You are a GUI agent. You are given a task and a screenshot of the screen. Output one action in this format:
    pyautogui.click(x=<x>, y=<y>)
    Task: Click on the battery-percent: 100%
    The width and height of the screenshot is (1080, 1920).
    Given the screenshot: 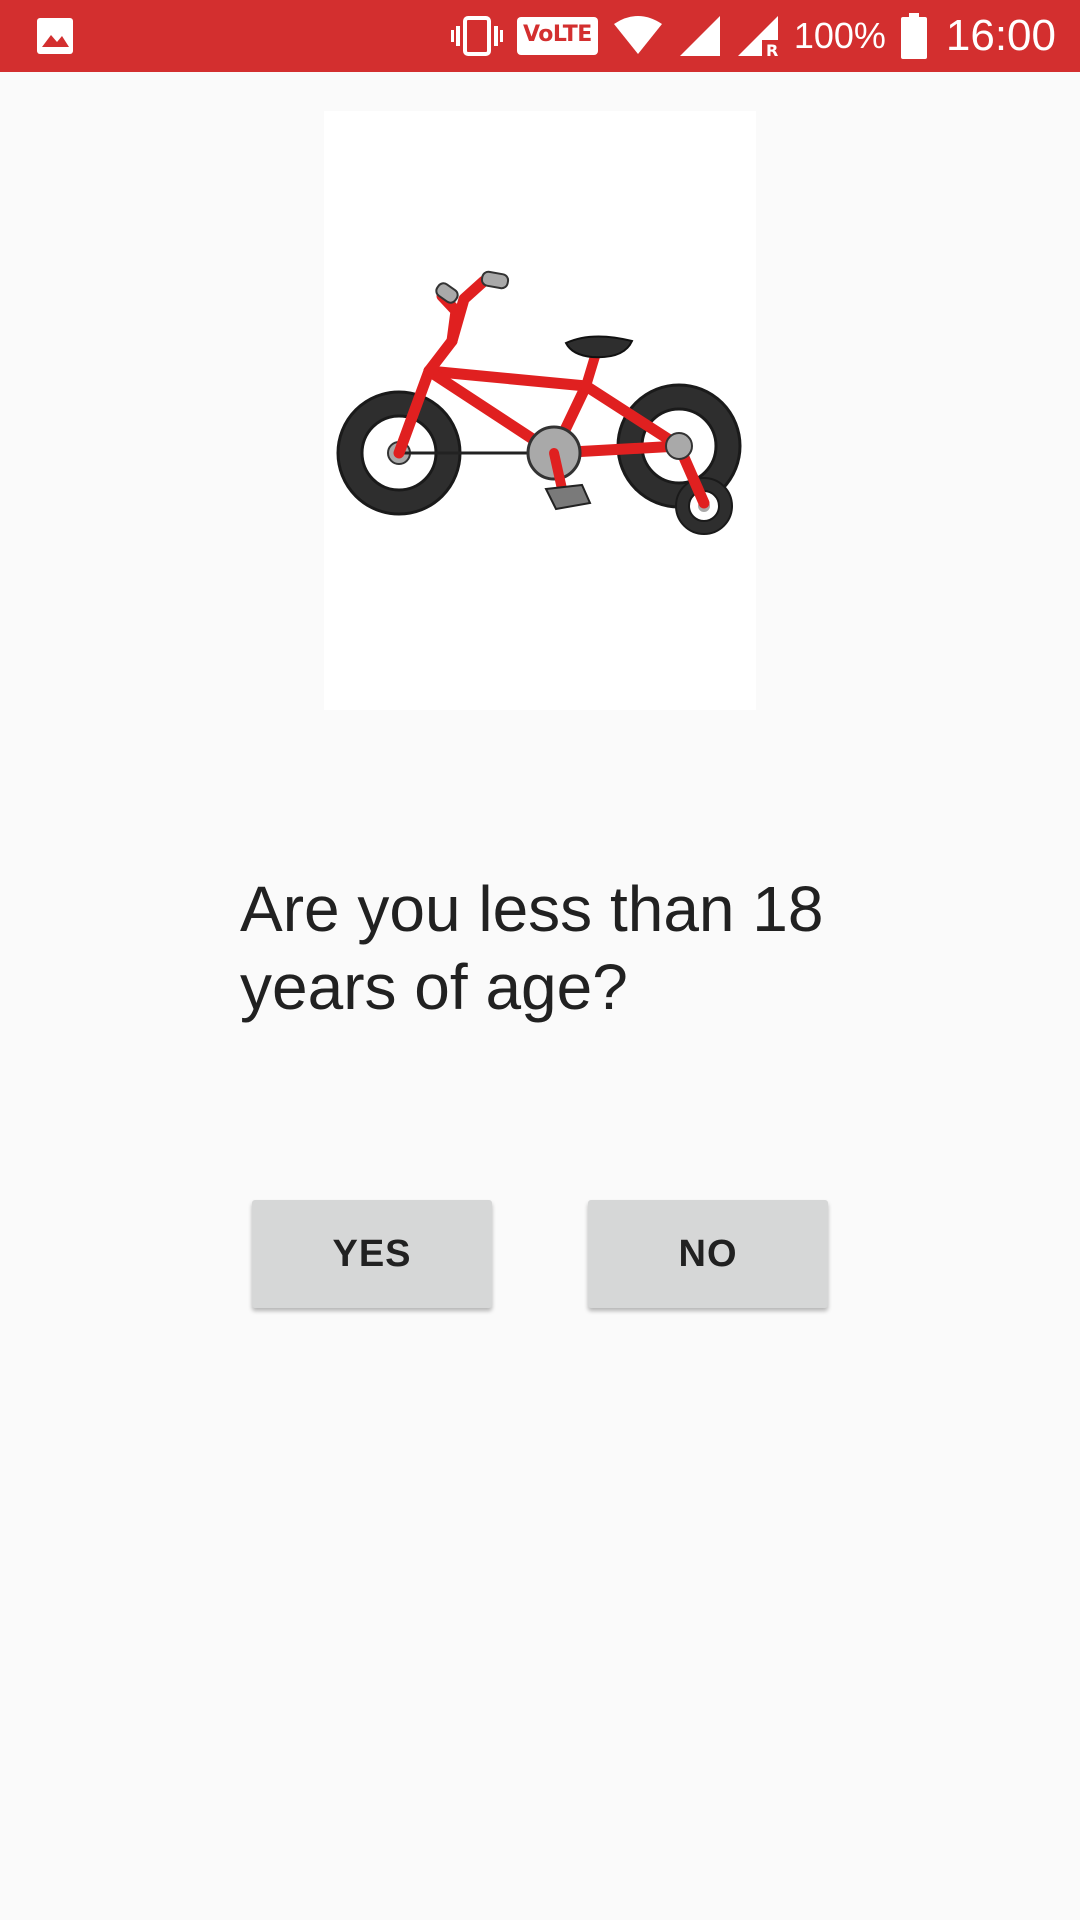 What is the action you would take?
    pyautogui.click(x=839, y=35)
    